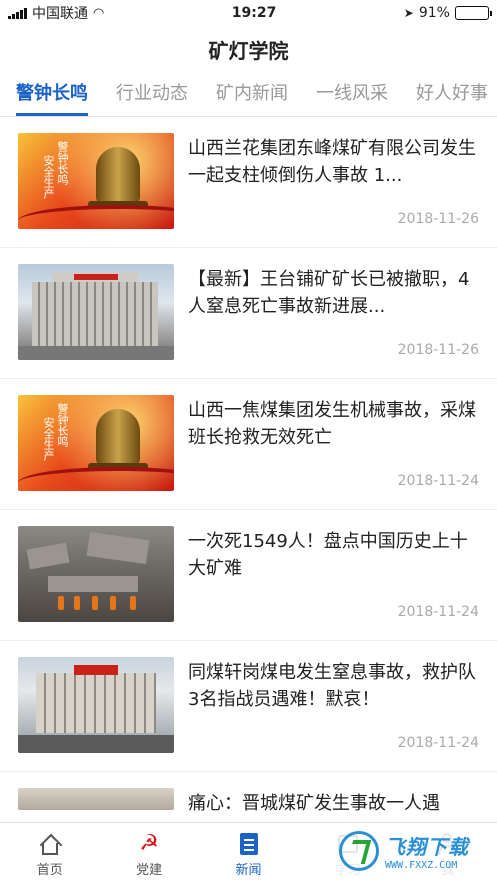  I want to click on tab-mine-news: 矿内新闻, so click(252, 94).